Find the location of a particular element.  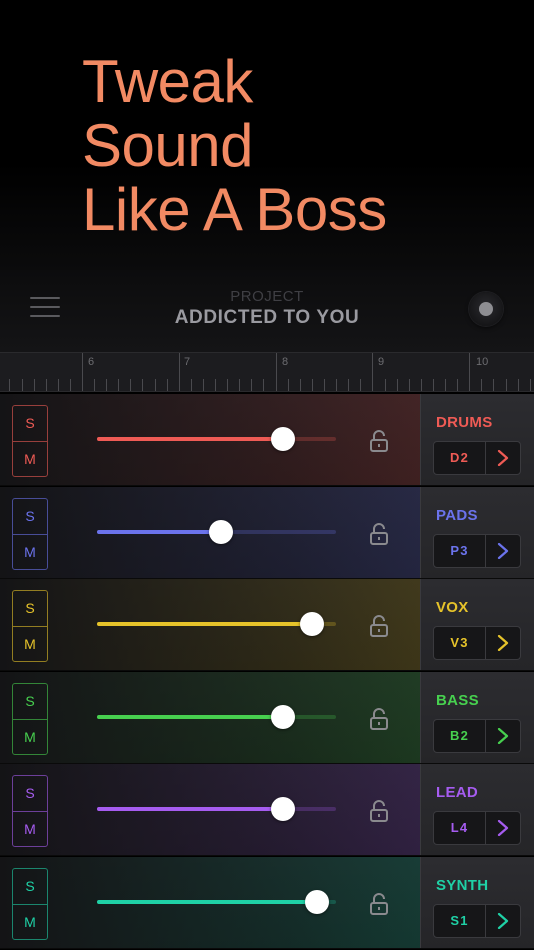

preset-selector: L4 is located at coordinates (477, 828).